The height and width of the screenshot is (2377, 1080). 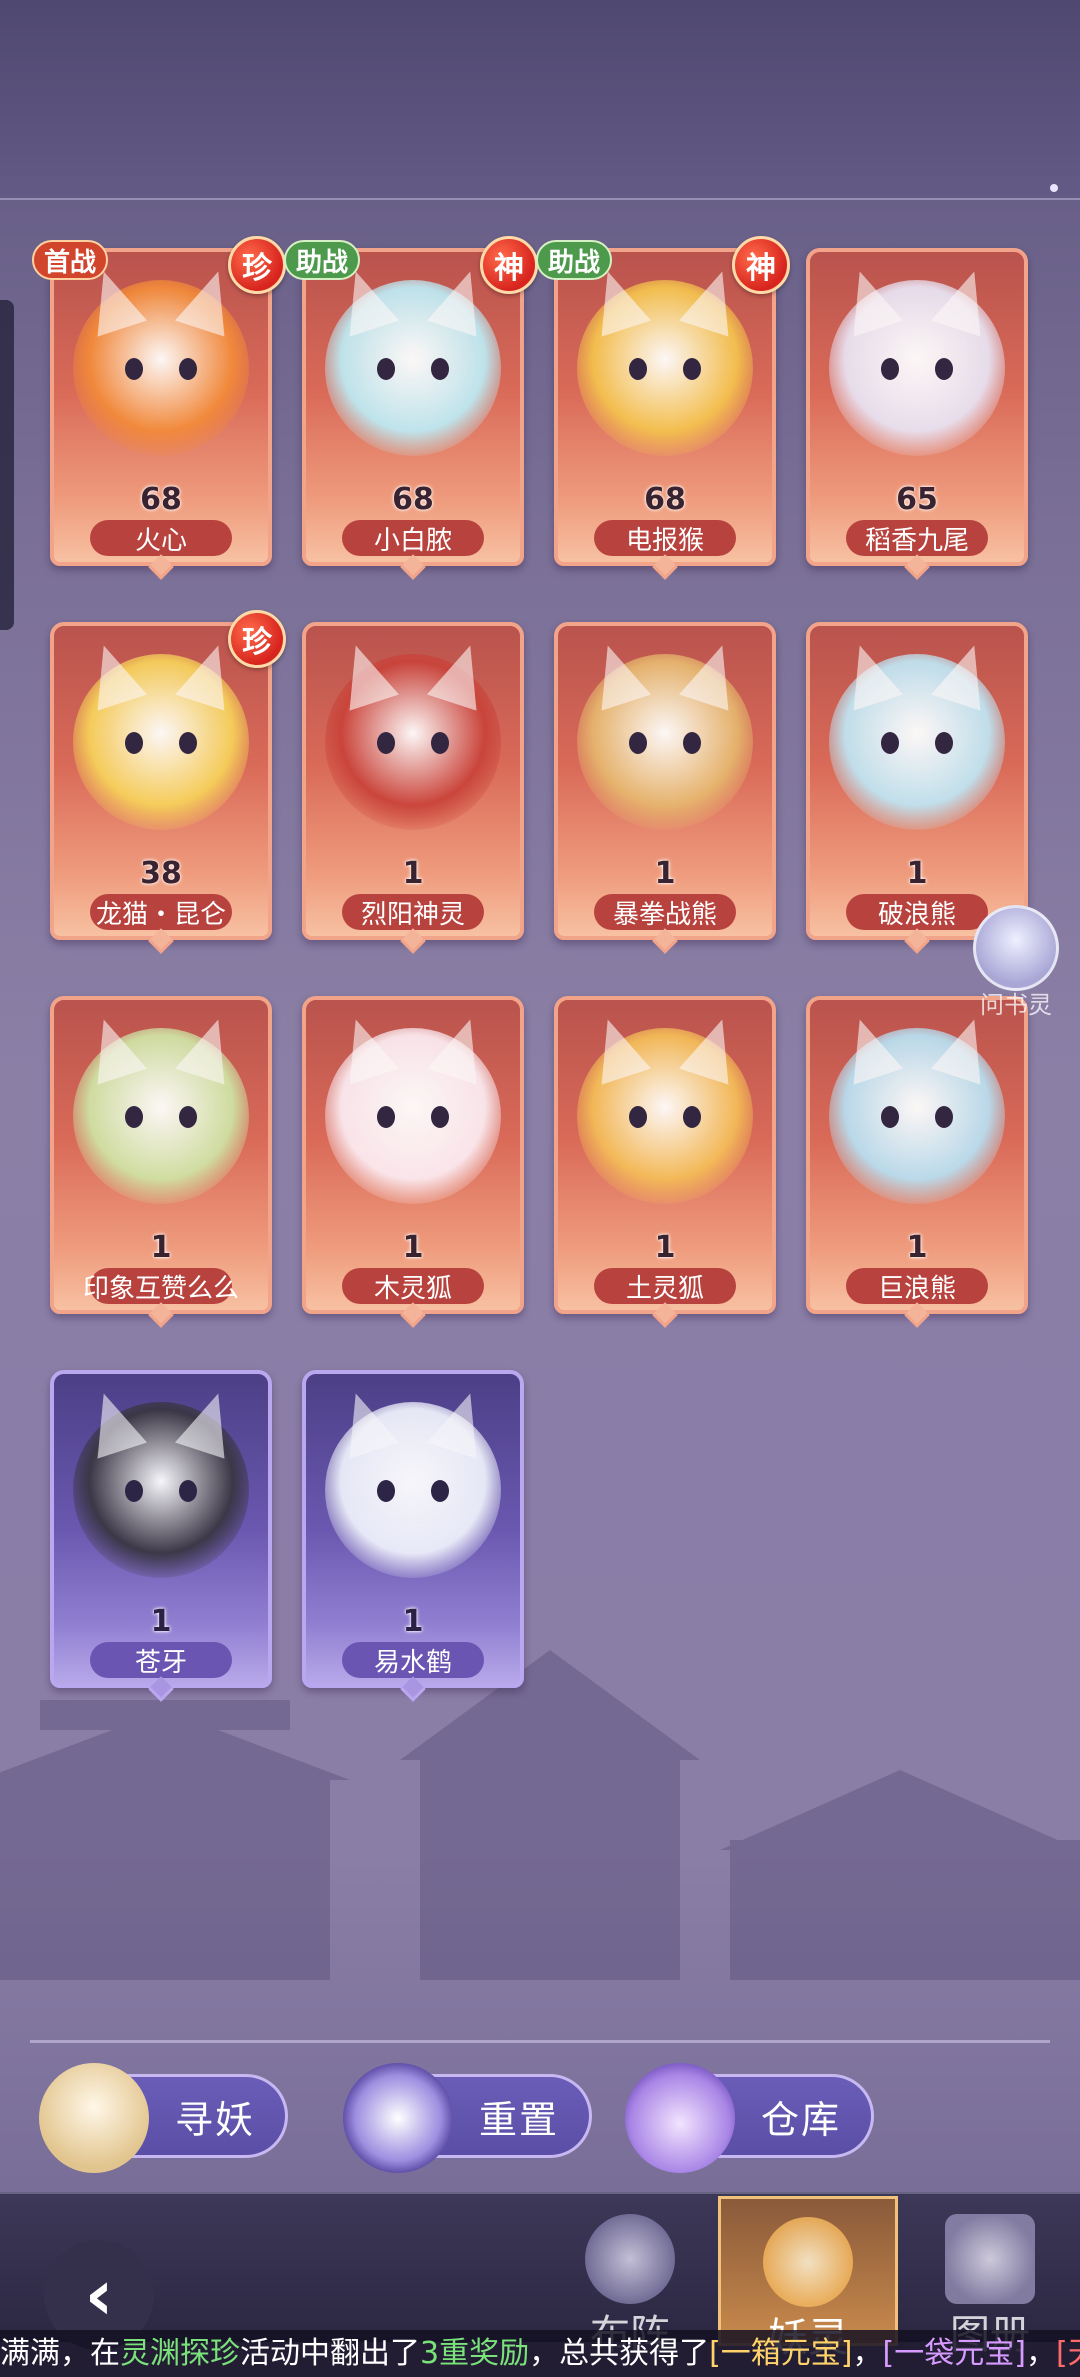 I want to click on warehouse-button: 仓库, so click(x=749, y=2118).